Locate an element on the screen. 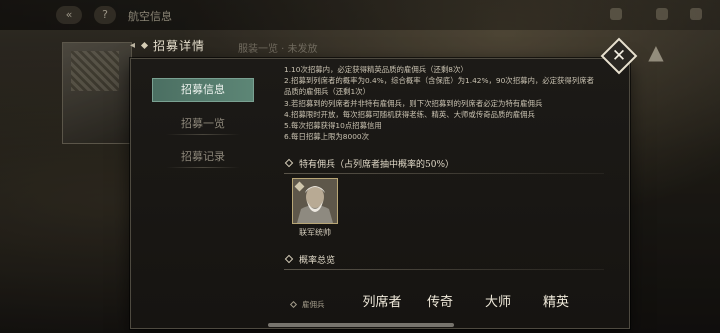 The width and height of the screenshot is (720, 333). home-indicator is located at coordinates (361, 325).